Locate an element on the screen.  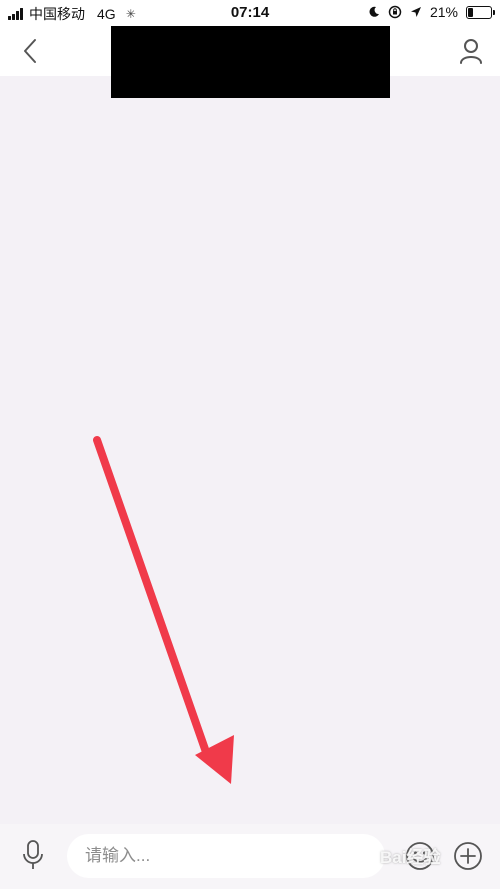
user-icon is located at coordinates (471, 51).